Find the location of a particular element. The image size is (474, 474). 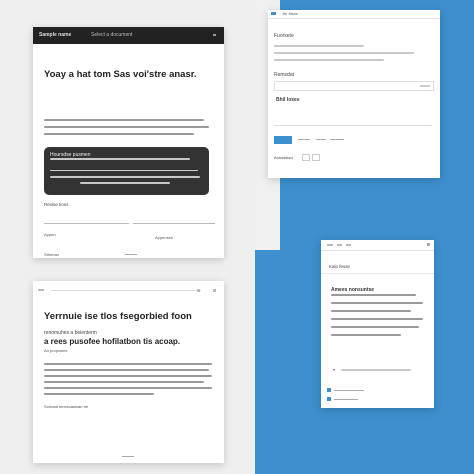

article-small-label: Somaat mnesuasisan tre is located at coordinates (66, 406).